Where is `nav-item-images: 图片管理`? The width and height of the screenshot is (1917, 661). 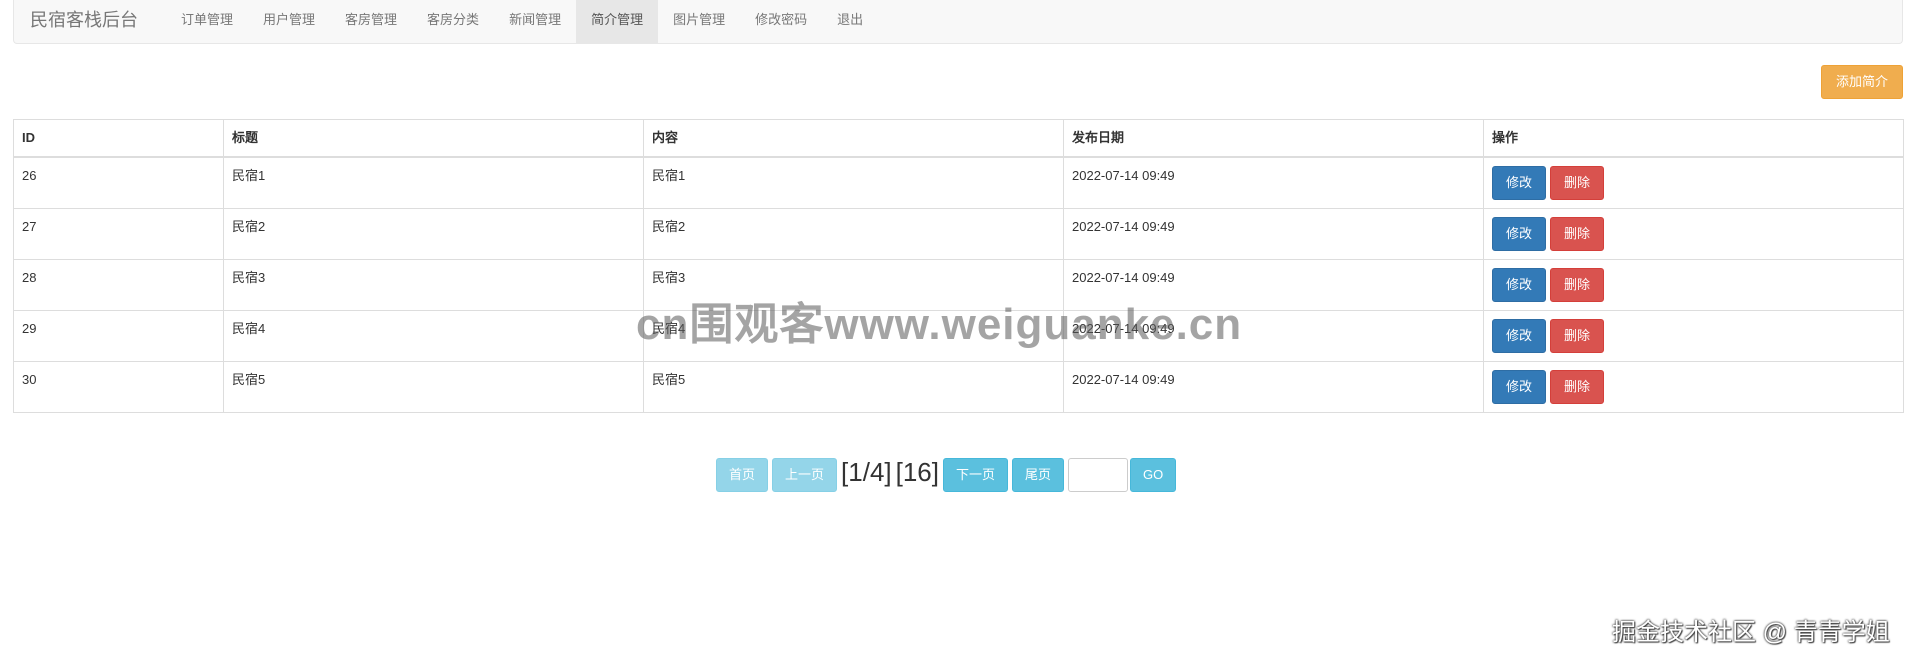 nav-item-images: 图片管理 is located at coordinates (699, 22).